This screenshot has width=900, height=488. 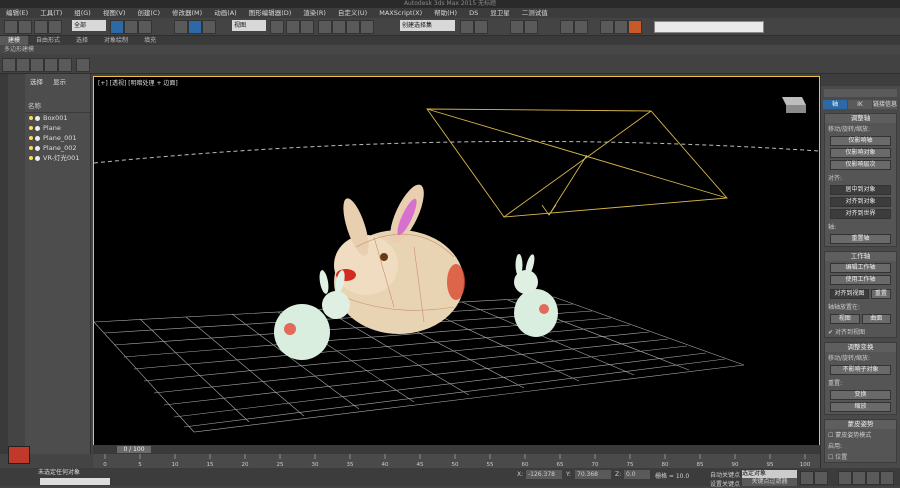 I want to click on pivot-icon, so click(x=277, y=27).